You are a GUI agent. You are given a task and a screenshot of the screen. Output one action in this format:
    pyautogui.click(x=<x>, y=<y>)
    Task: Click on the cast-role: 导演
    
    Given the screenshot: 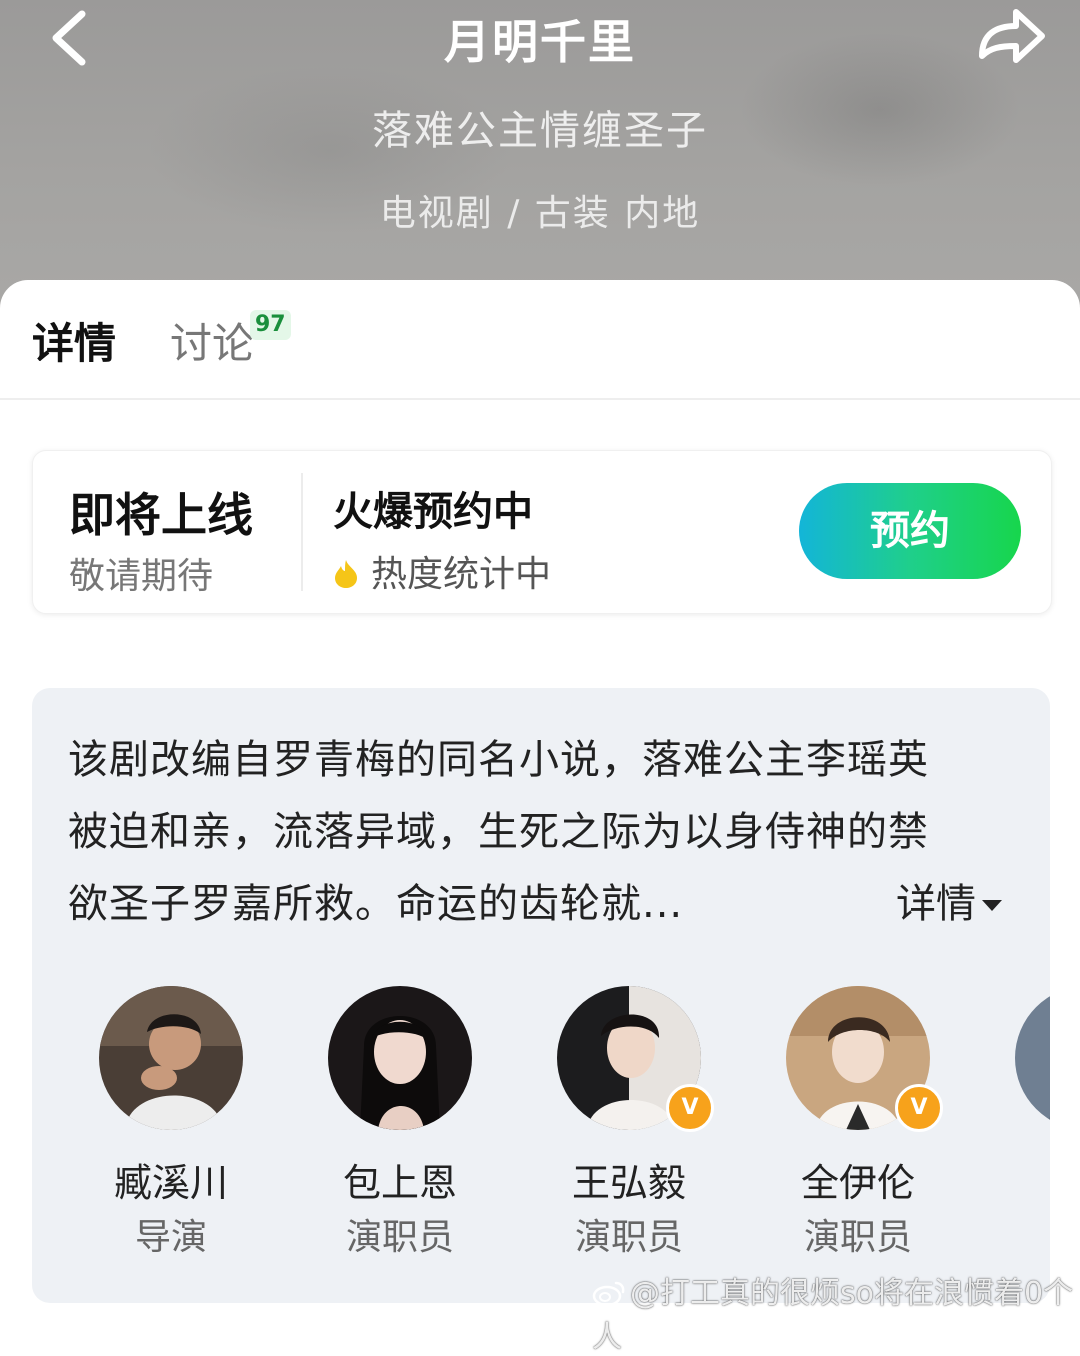 What is the action you would take?
    pyautogui.click(x=170, y=1237)
    